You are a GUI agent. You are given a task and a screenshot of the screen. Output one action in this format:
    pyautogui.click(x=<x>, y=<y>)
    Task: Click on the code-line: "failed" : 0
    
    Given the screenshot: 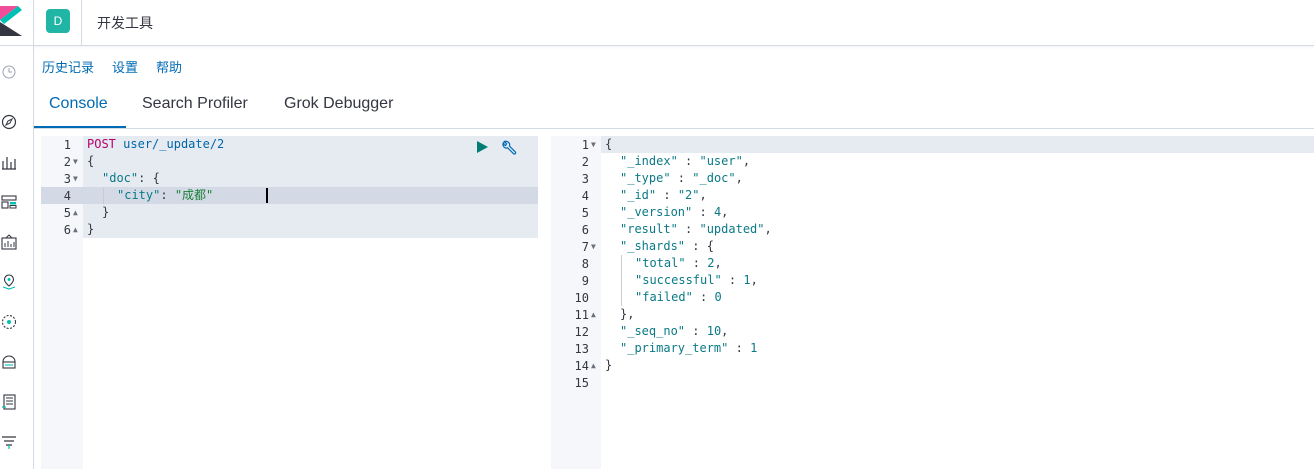 What is the action you would take?
    pyautogui.click(x=678, y=297)
    